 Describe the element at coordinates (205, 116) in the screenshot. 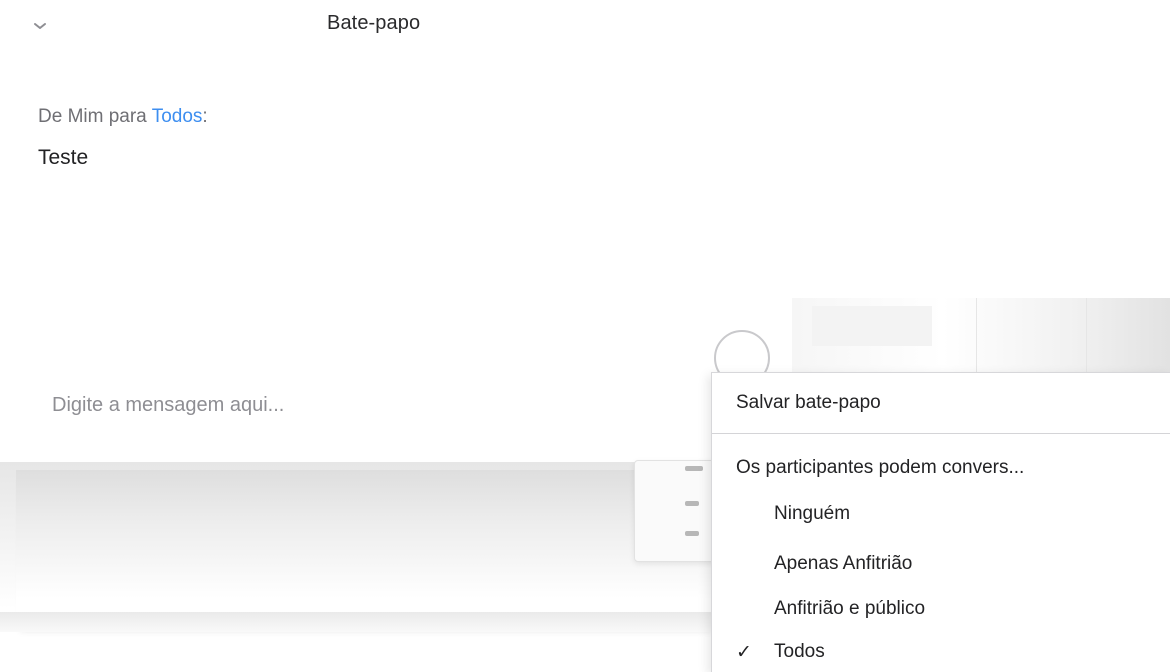

I see `message-header-colon: :` at that location.